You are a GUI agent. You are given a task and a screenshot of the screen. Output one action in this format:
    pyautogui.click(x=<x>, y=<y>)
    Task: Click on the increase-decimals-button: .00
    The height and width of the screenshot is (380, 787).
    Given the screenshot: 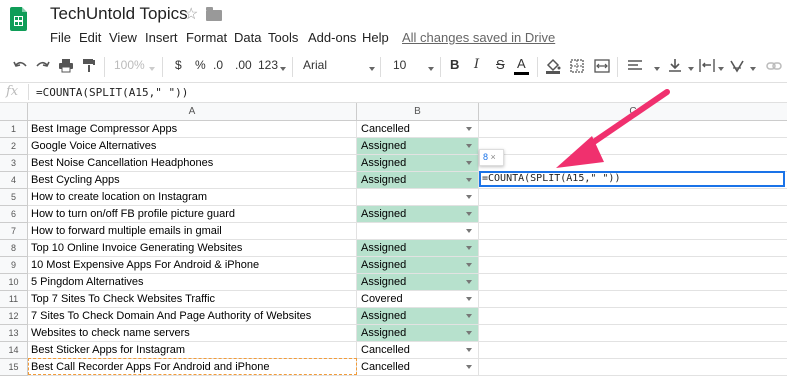 What is the action you would take?
    pyautogui.click(x=243, y=65)
    